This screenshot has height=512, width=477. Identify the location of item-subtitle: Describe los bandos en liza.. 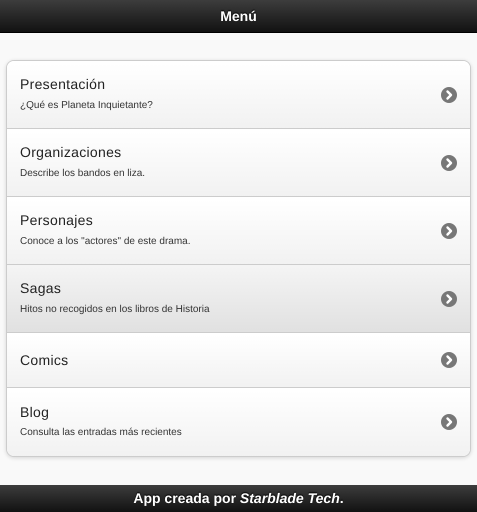
(83, 173).